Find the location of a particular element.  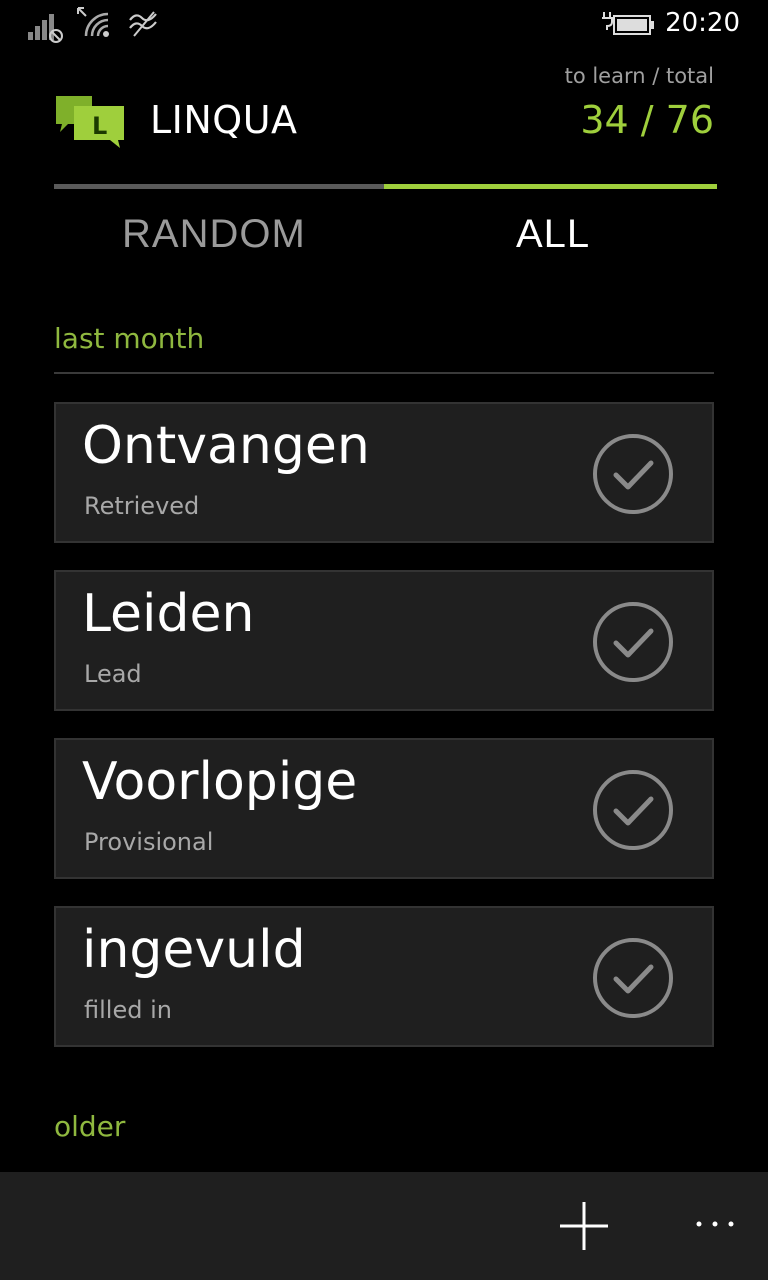

group-divider is located at coordinates (384, 373).